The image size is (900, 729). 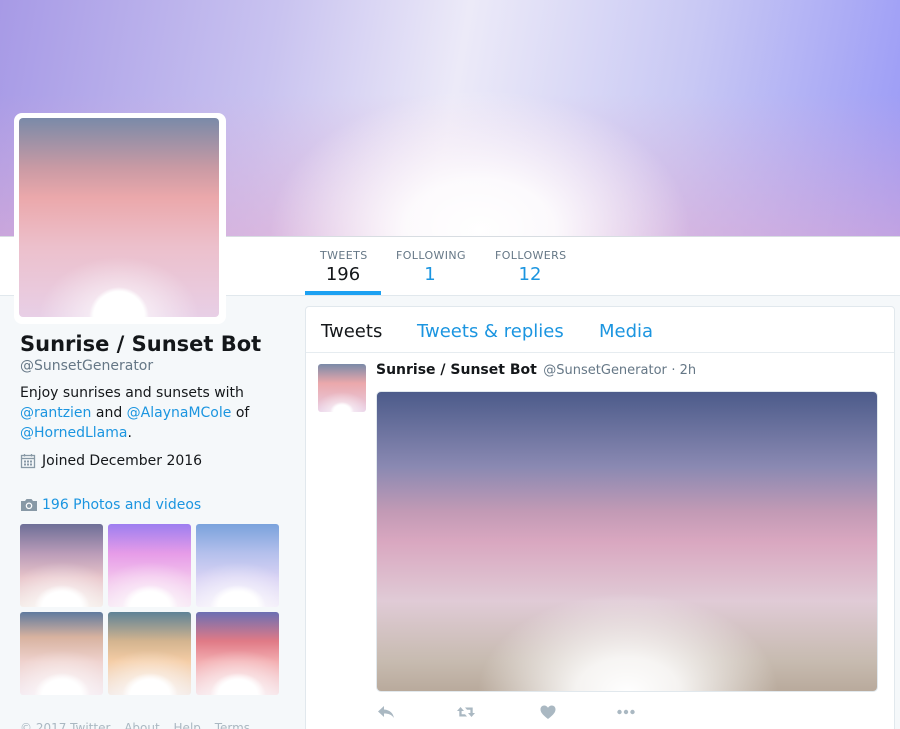 I want to click on stat-following-label: FOLLOWING, so click(x=431, y=255).